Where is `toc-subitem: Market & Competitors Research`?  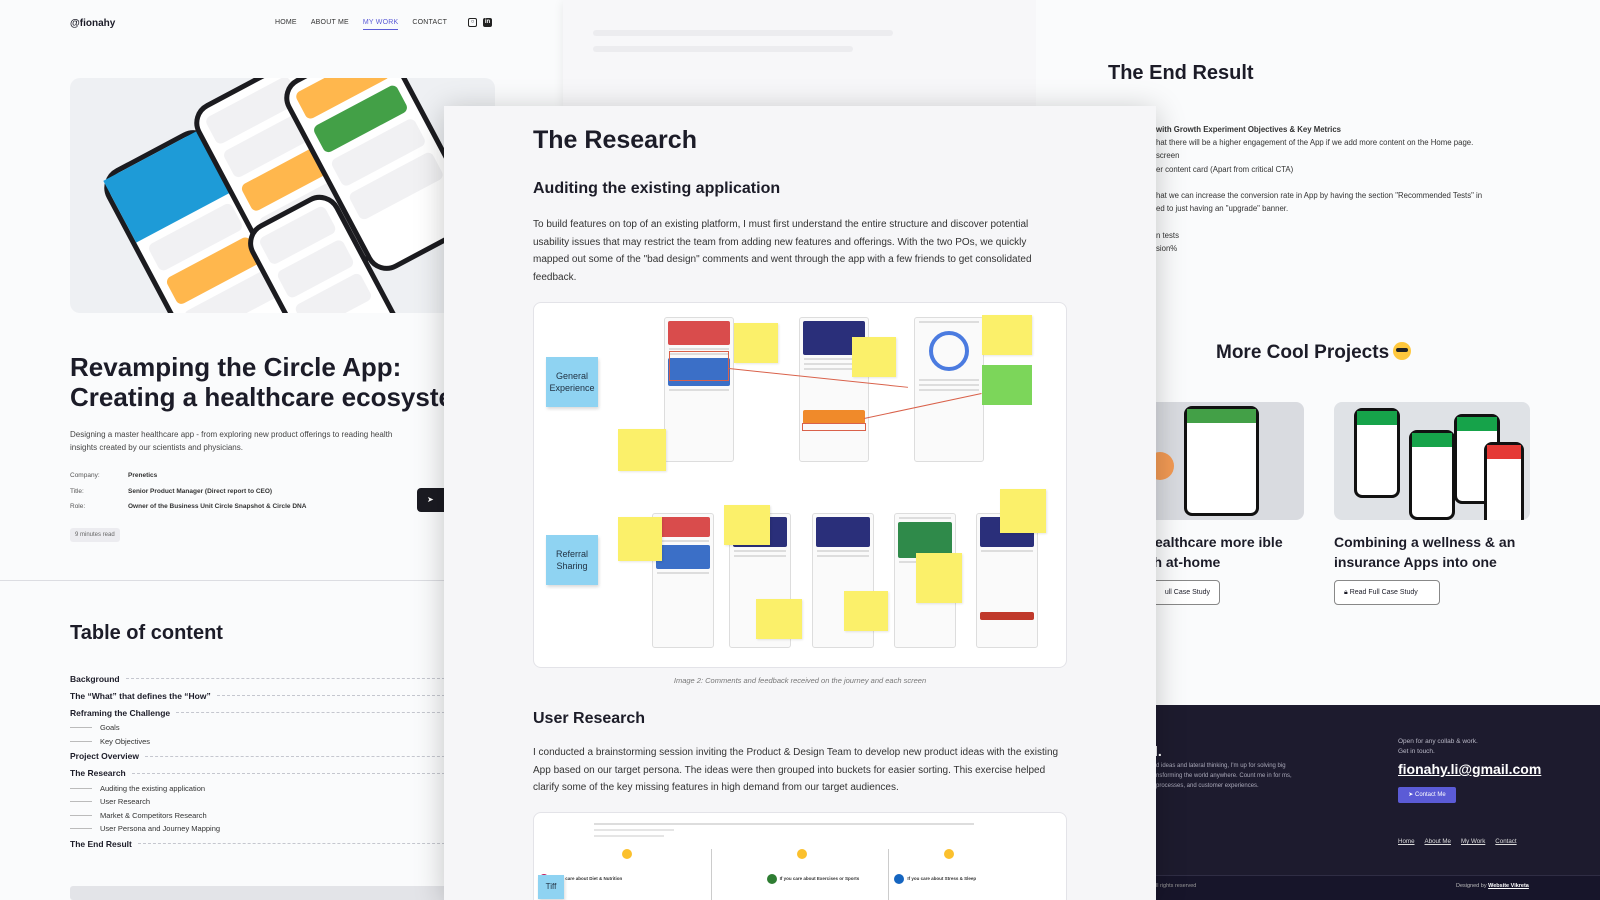
toc-subitem: Market & Competitors Research is located at coordinates (260, 815).